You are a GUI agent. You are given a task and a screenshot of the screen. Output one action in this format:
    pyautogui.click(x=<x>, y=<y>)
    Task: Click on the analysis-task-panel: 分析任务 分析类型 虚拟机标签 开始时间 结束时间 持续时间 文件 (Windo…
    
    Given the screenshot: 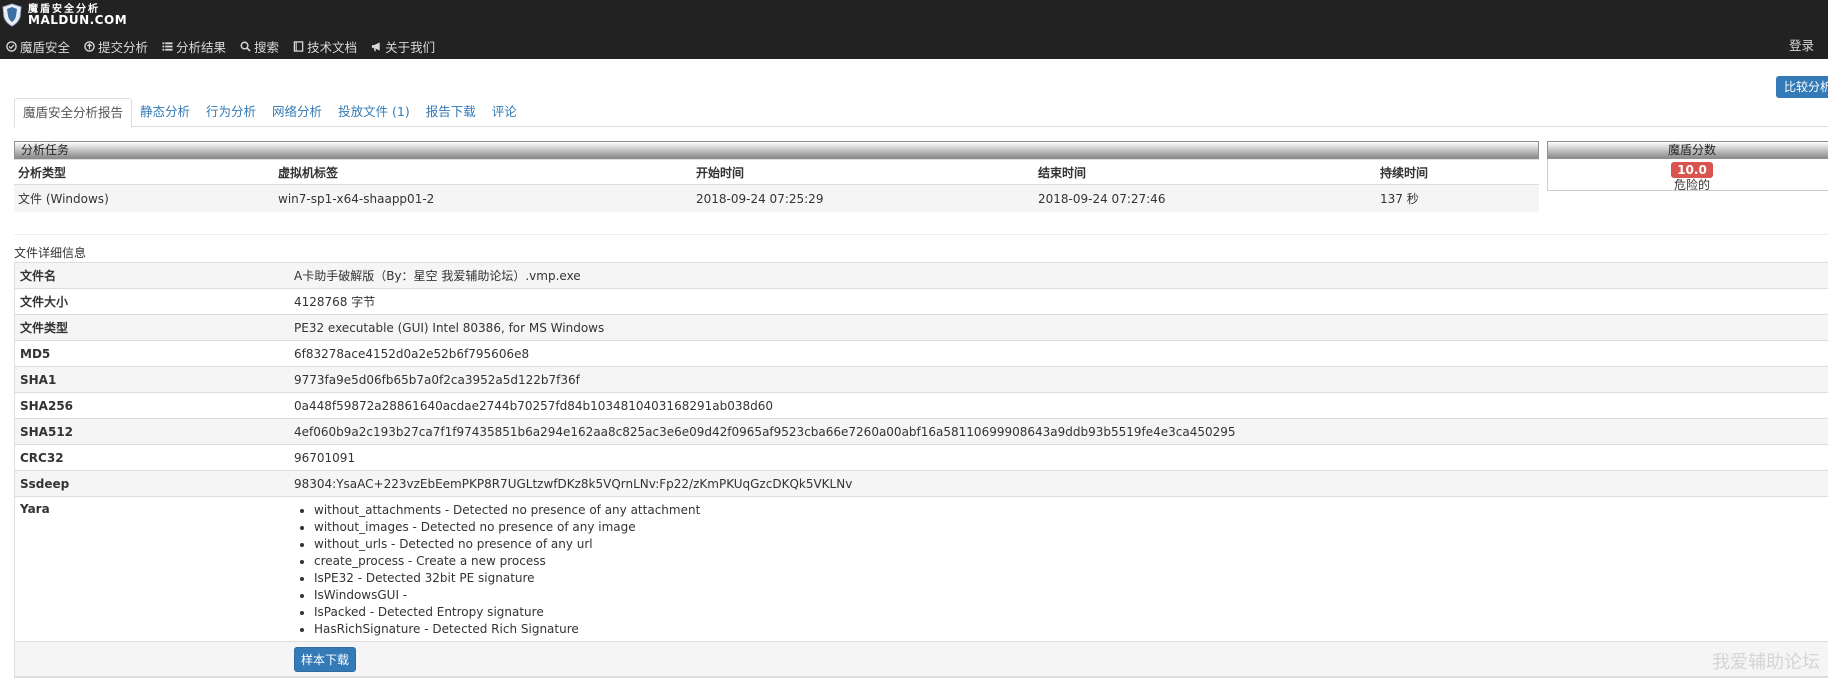 What is the action you would take?
    pyautogui.click(x=776, y=178)
    